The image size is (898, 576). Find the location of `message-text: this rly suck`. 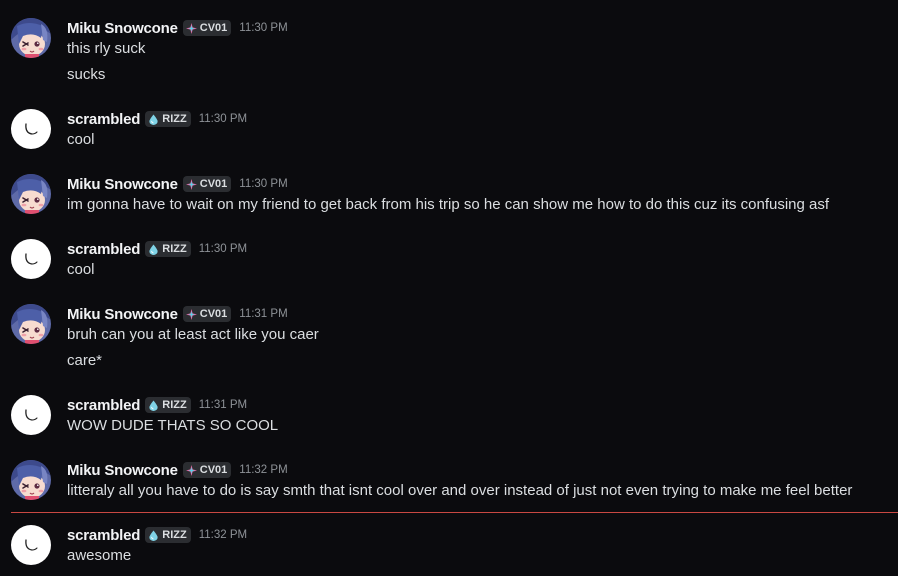

message-text: this rly suck is located at coordinates (106, 48).